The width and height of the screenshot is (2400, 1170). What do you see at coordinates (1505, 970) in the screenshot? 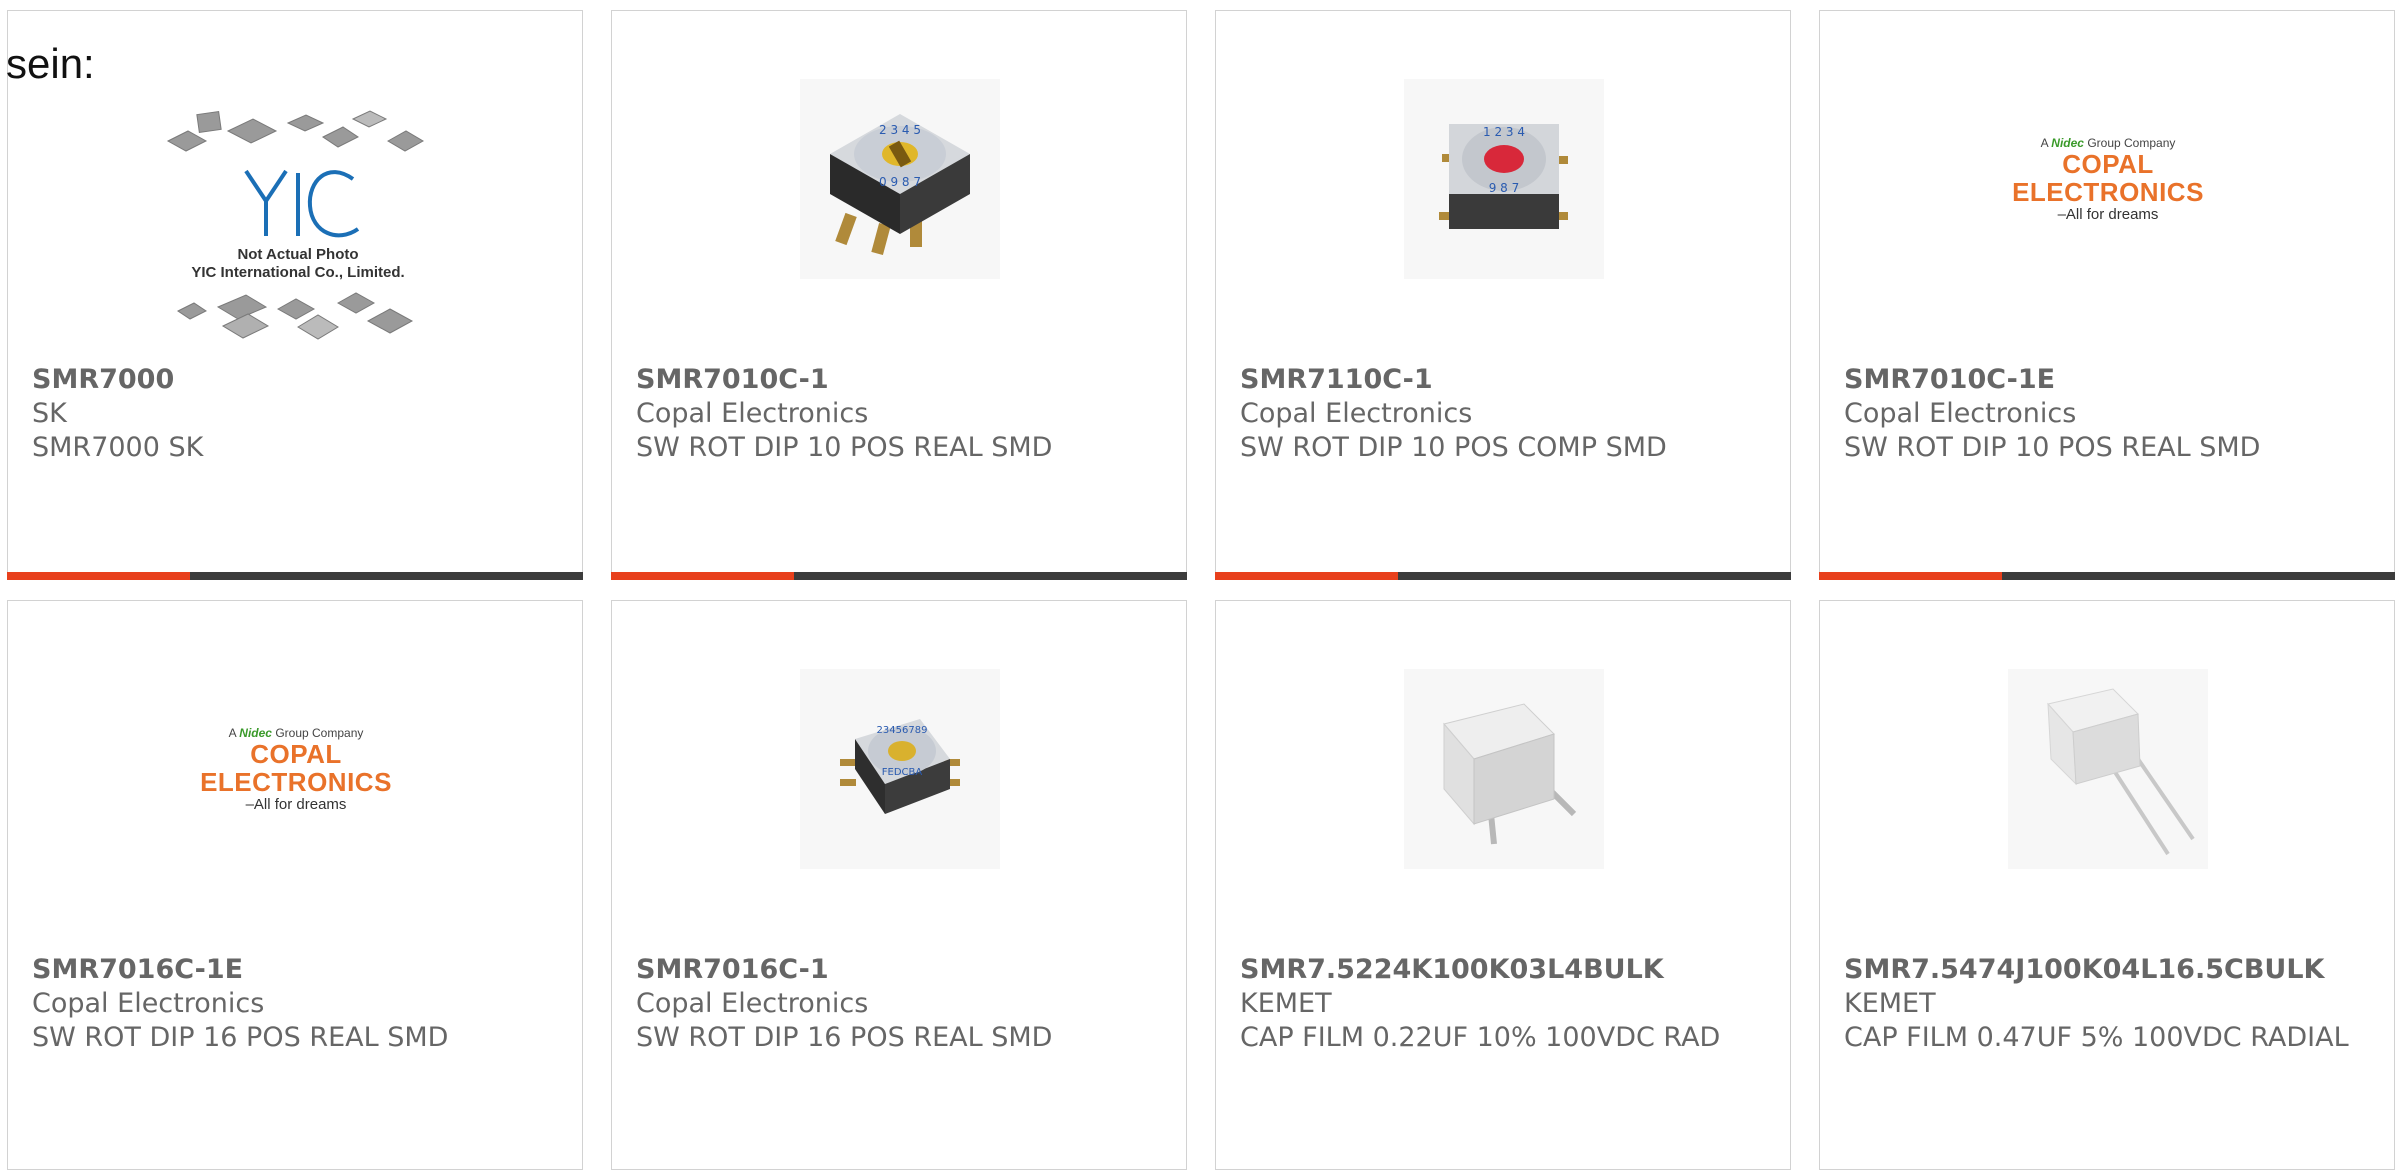
I see `part-number: SMR7.5224K100K03L4BULK` at bounding box center [1505, 970].